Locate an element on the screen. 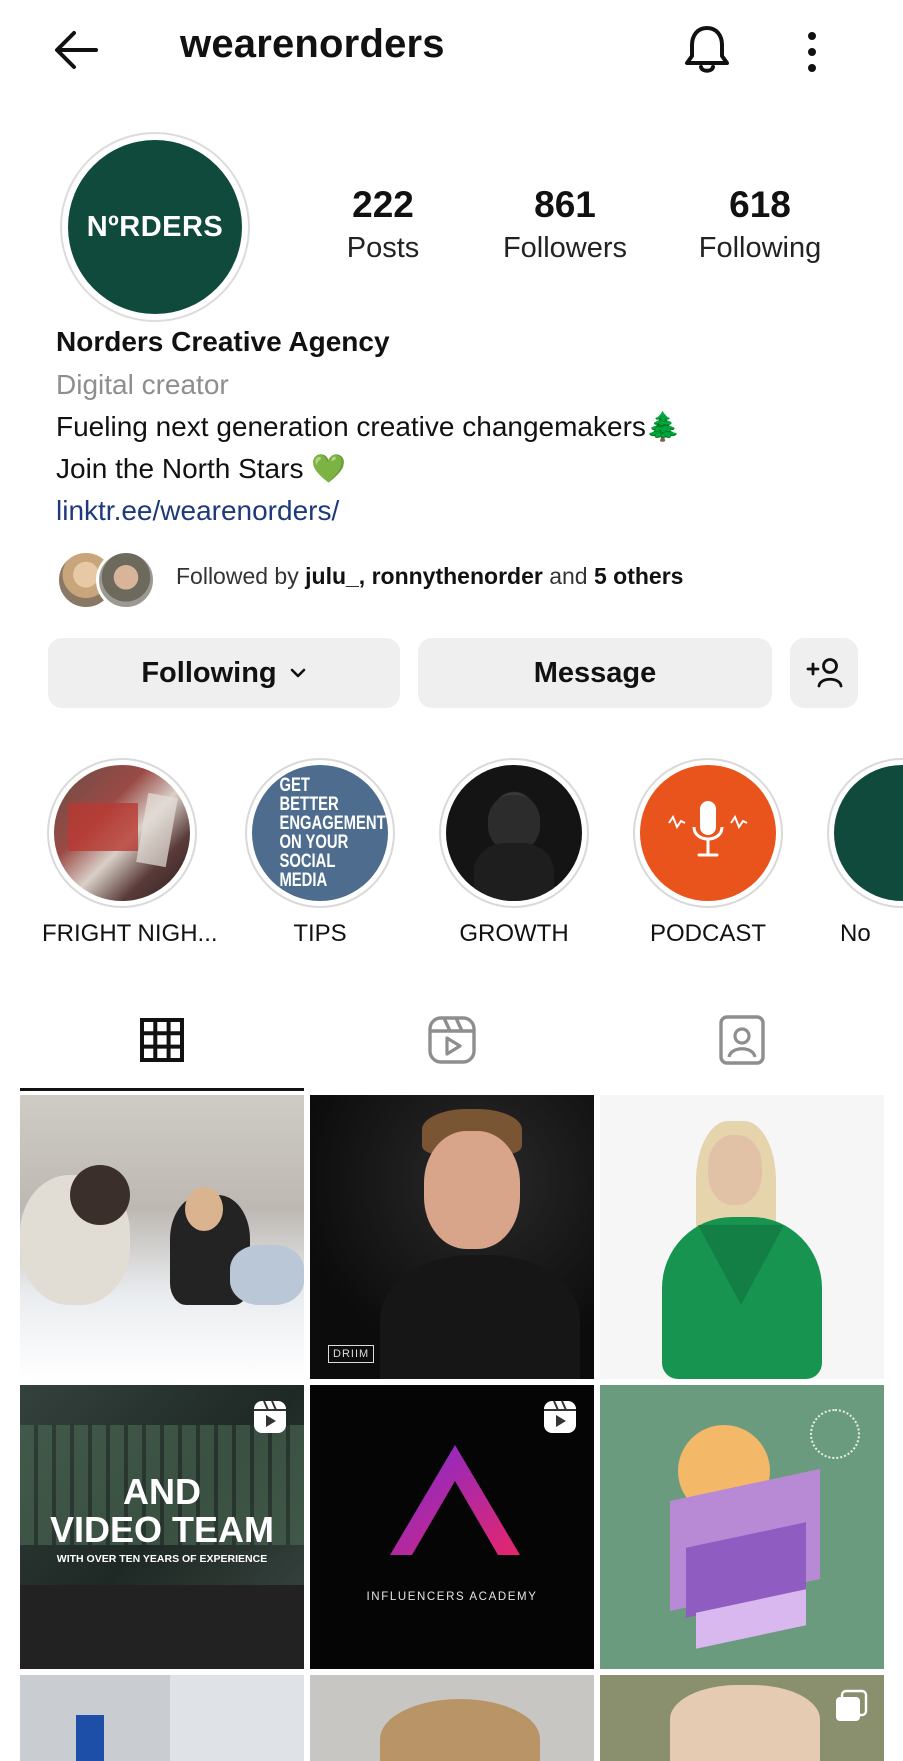 Image resolution: width=903 pixels, height=1761 pixels. post-overlay-text-mid: VIDEO TEAM is located at coordinates (161, 1529).